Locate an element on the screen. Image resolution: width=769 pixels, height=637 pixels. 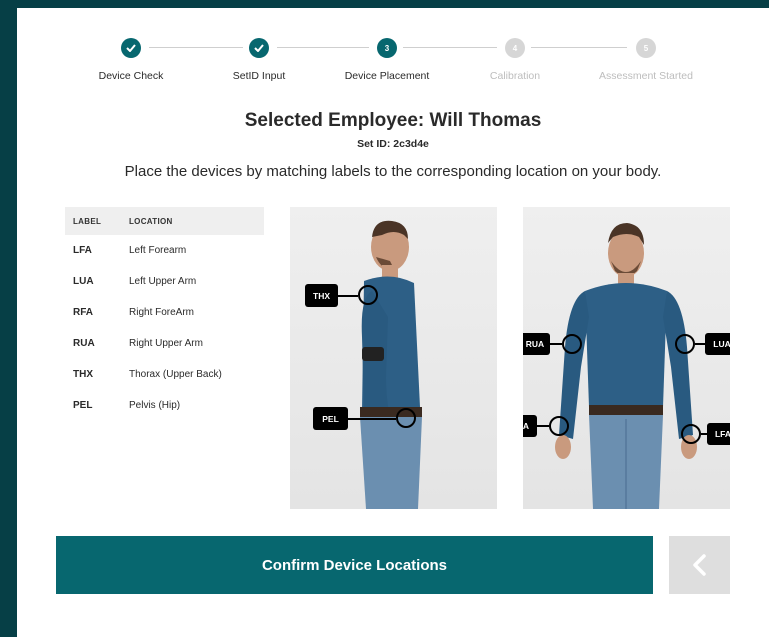
table-row: RFA Right ForeArm is located at coordinates (164, 312).